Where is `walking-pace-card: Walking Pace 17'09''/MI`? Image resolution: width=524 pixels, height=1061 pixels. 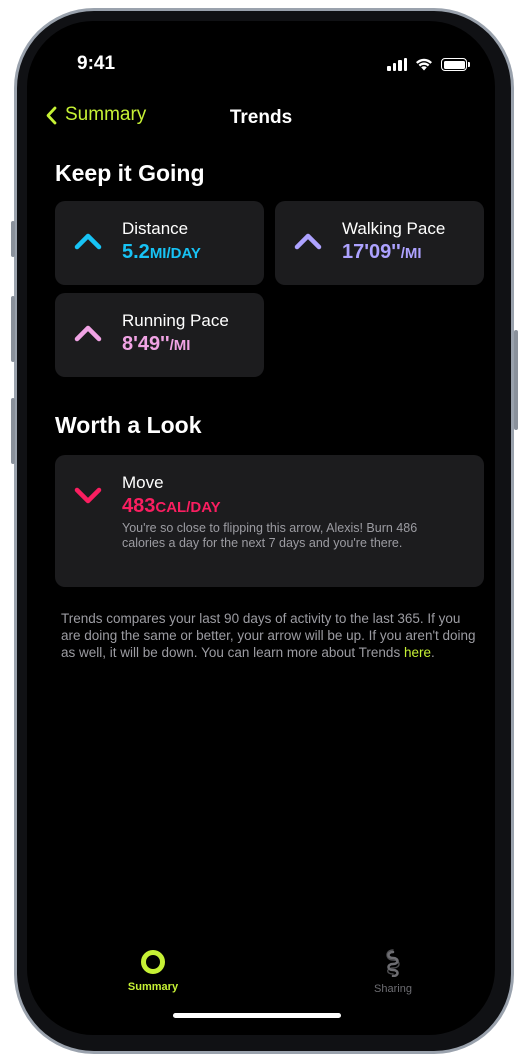 walking-pace-card: Walking Pace 17'09''/MI is located at coordinates (379, 243).